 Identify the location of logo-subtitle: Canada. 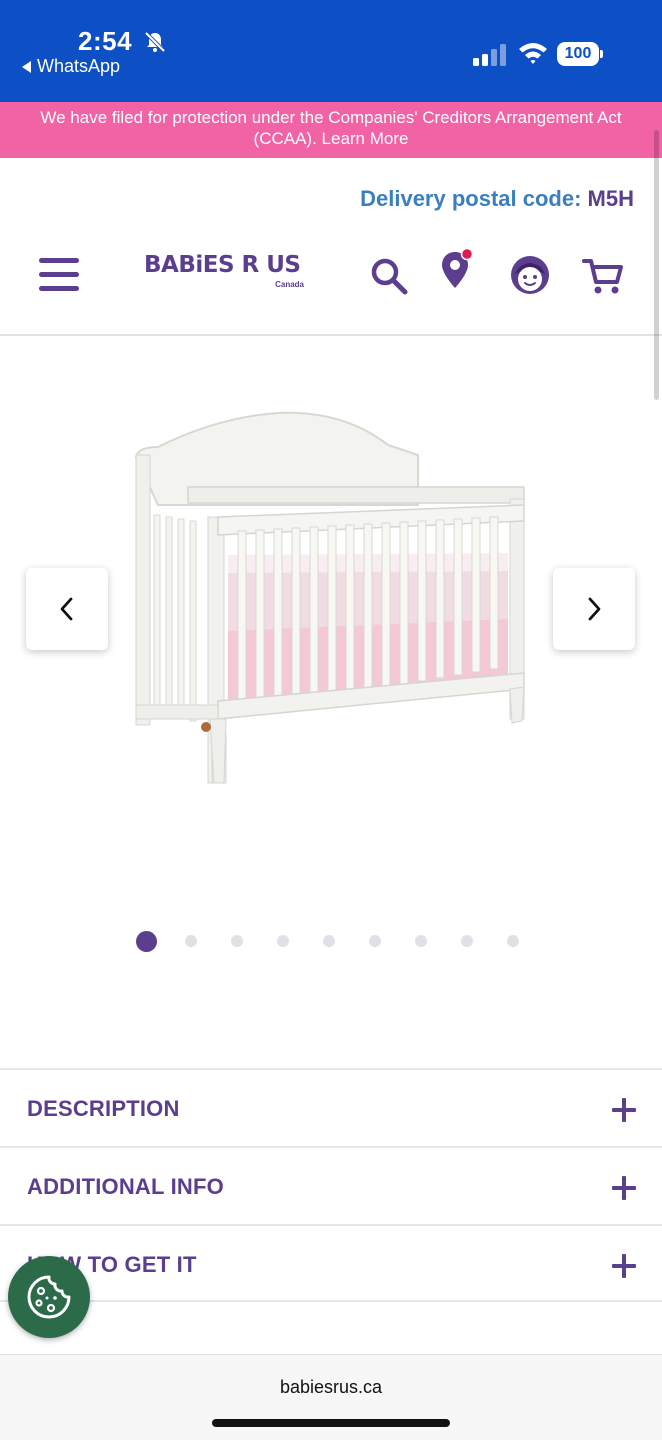
(289, 284).